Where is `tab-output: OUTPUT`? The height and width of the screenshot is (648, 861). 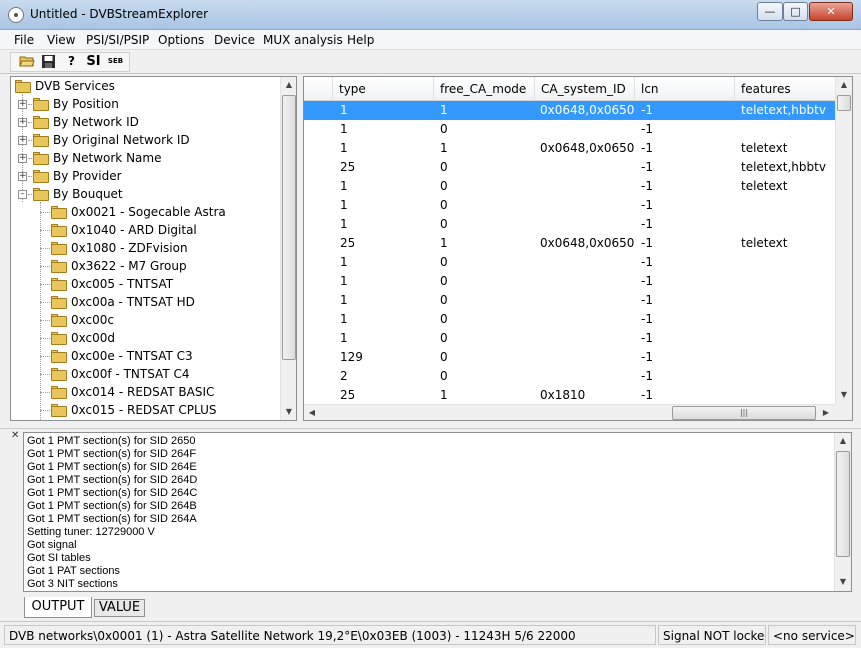 tab-output: OUTPUT is located at coordinates (58, 607).